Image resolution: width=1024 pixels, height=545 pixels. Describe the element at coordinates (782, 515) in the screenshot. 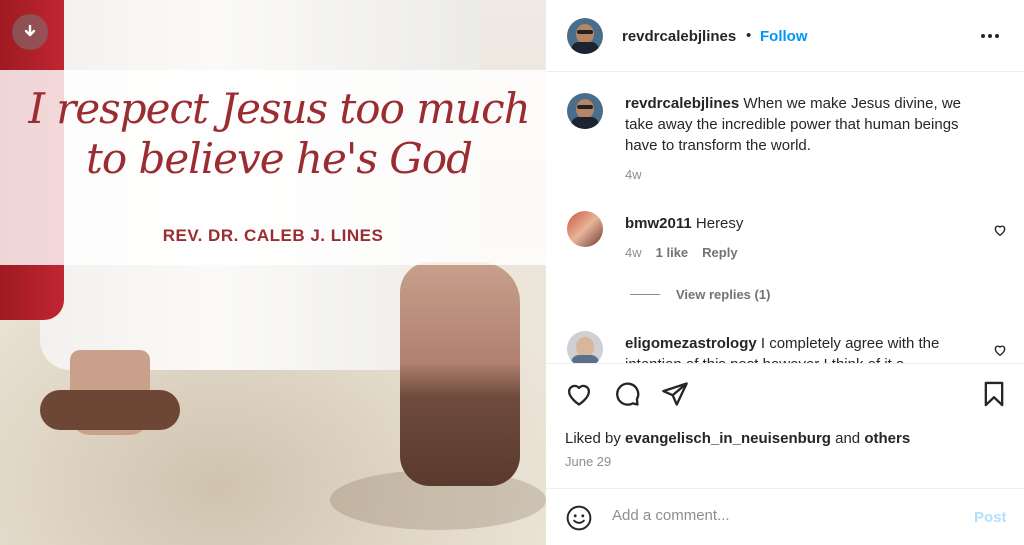

I see `comment-input` at that location.